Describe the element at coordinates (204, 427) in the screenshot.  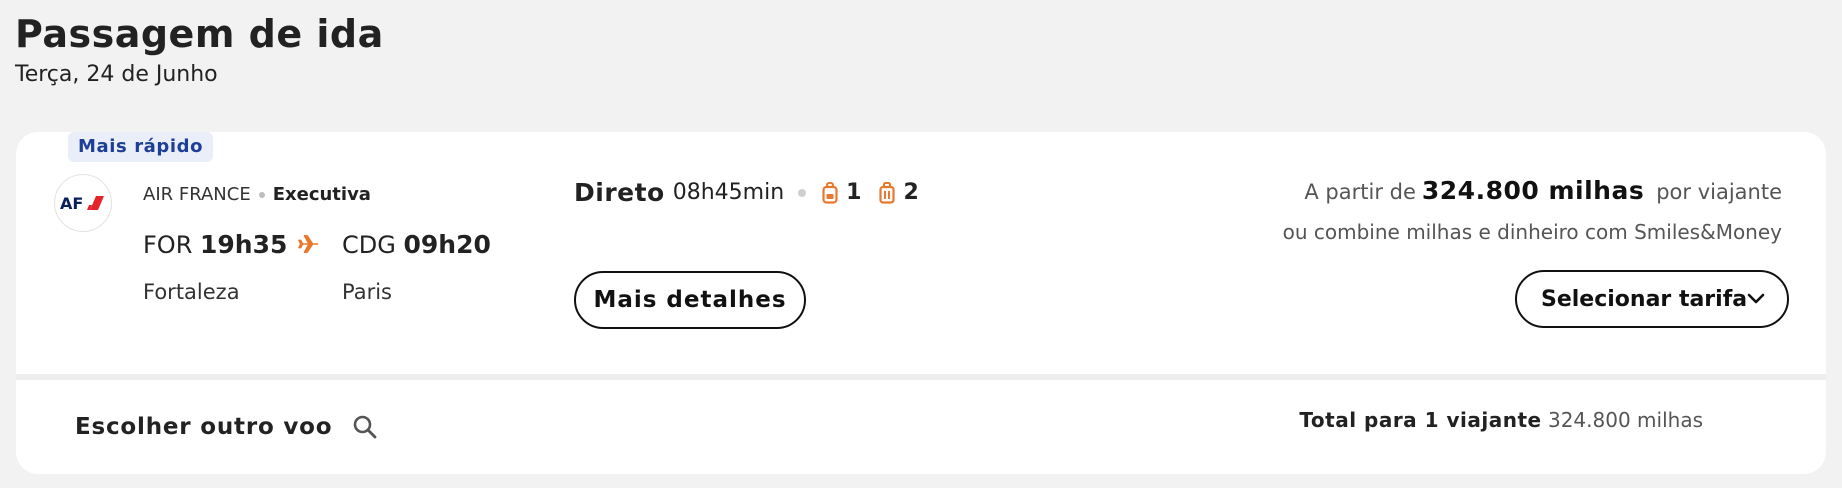
I see `choose-other-flight-label: Escolher outro voo` at that location.